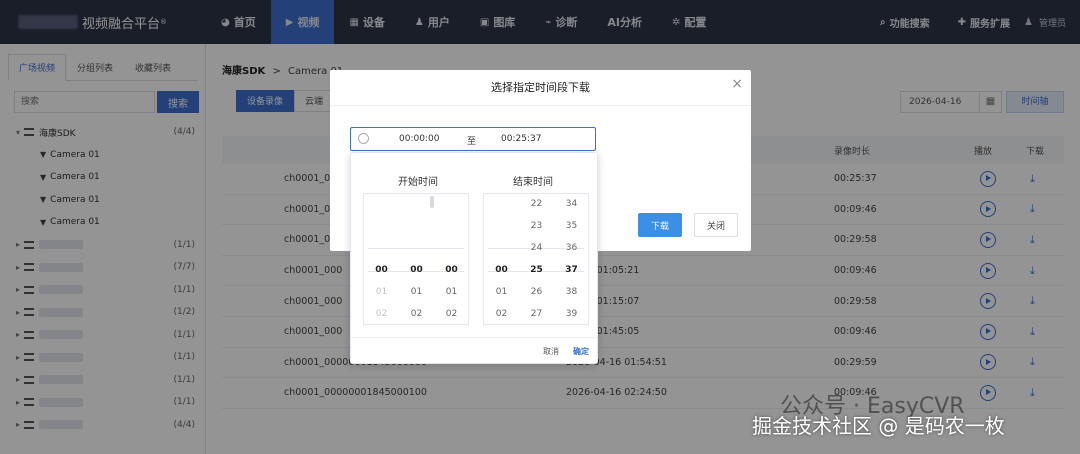 This screenshot has width=1080, height=454. What do you see at coordinates (521, 139) in the screenshot?
I see `range-end-value: 00:25:37` at bounding box center [521, 139].